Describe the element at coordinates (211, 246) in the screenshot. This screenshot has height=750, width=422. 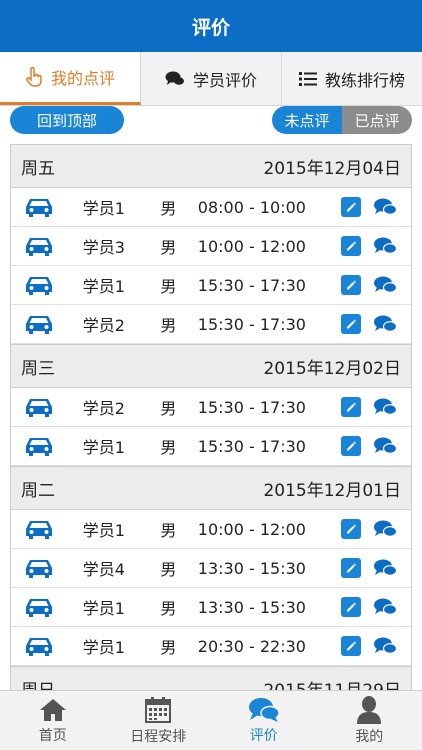
I see `lesson-row: 学员3 男 10:00 - 12:00` at that location.